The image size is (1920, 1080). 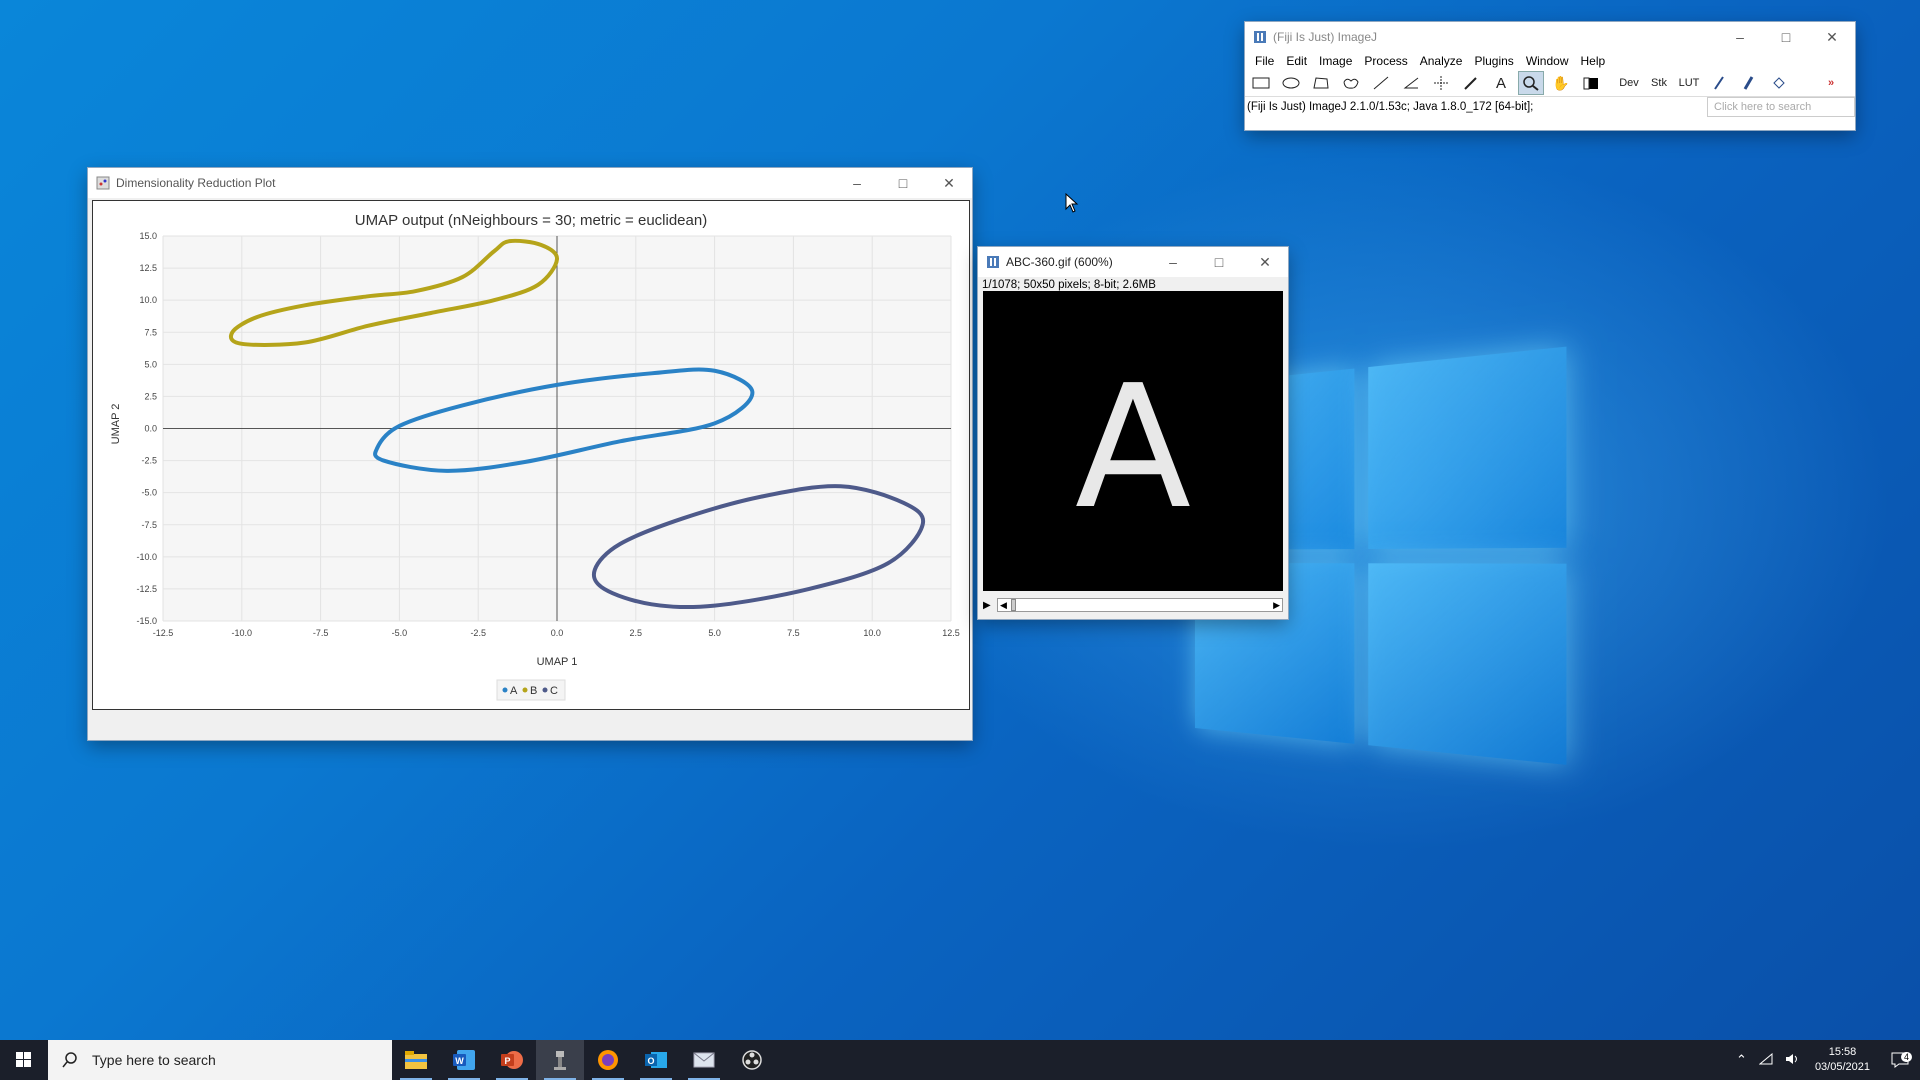 What do you see at coordinates (872, 633) in the screenshot?
I see `x-tick-label: 10.0` at bounding box center [872, 633].